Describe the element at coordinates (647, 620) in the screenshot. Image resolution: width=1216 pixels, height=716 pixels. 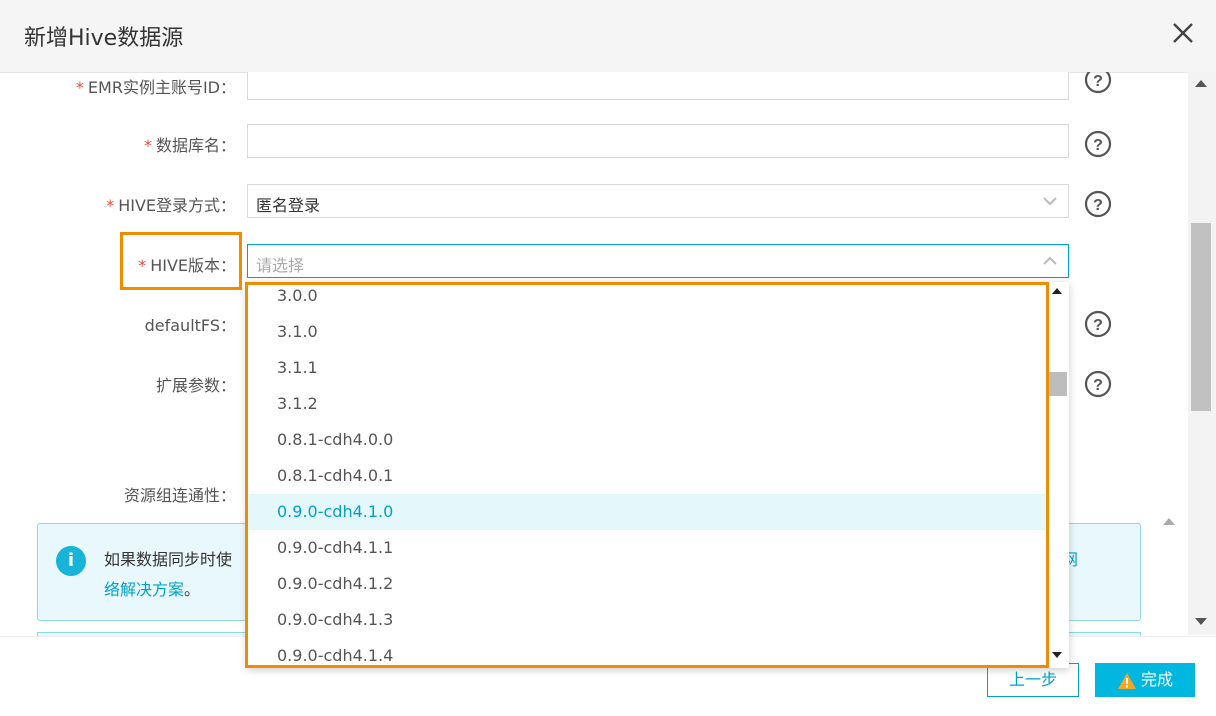
I see `dropdown-option: 0.9.0-cdh4.1.3` at that location.